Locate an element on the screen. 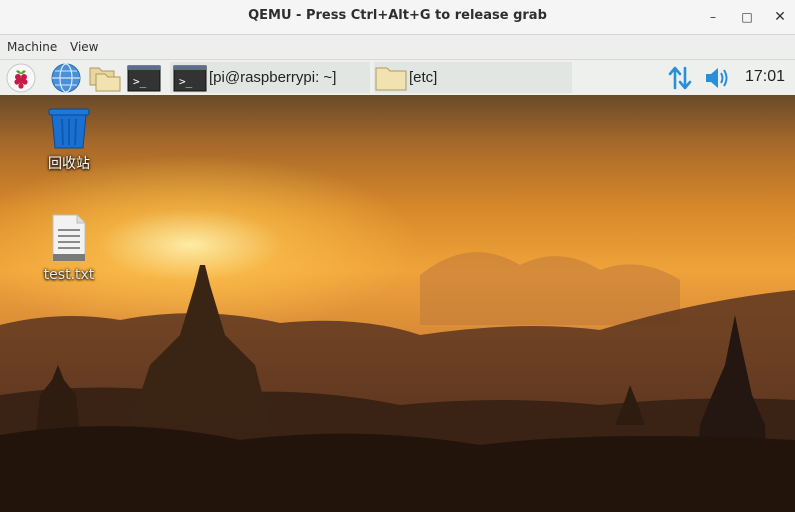  text-file-icon is located at coordinates (69, 238).